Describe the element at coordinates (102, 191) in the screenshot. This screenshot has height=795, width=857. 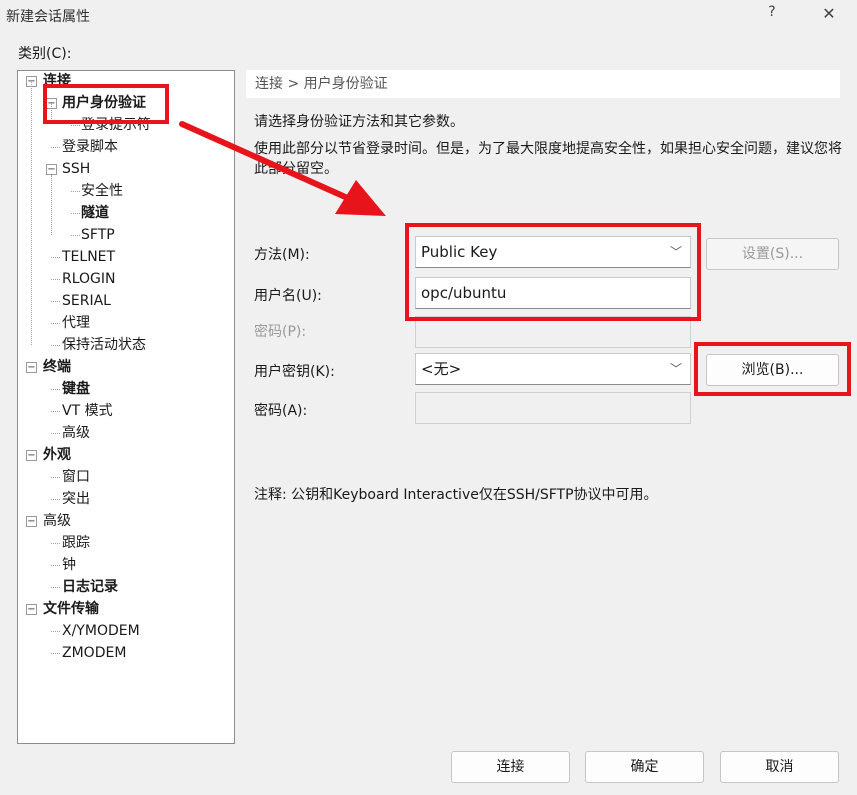
I see `tree-item: 安全性` at that location.